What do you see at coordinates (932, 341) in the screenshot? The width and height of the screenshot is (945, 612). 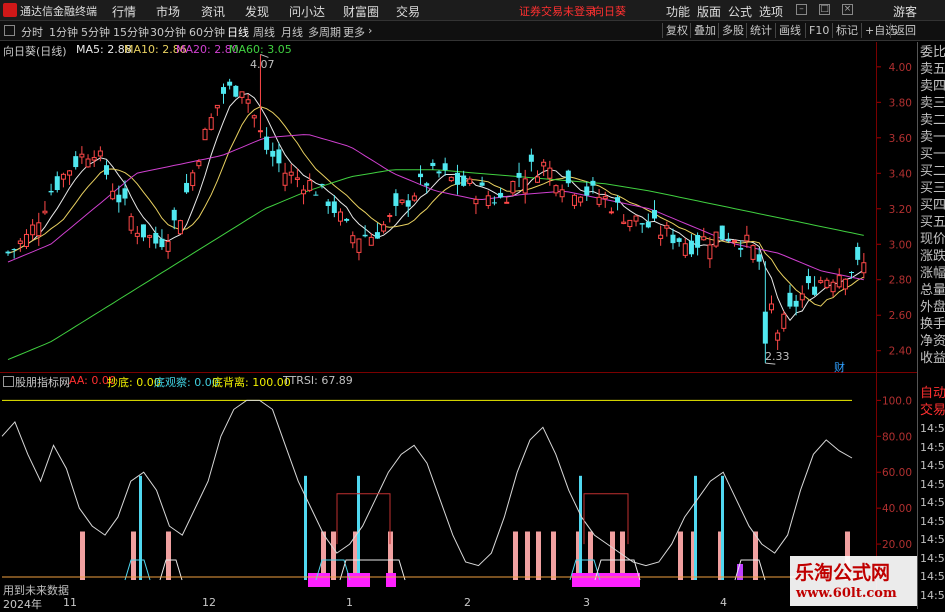 I see `quote-label-17: 净资` at bounding box center [932, 341].